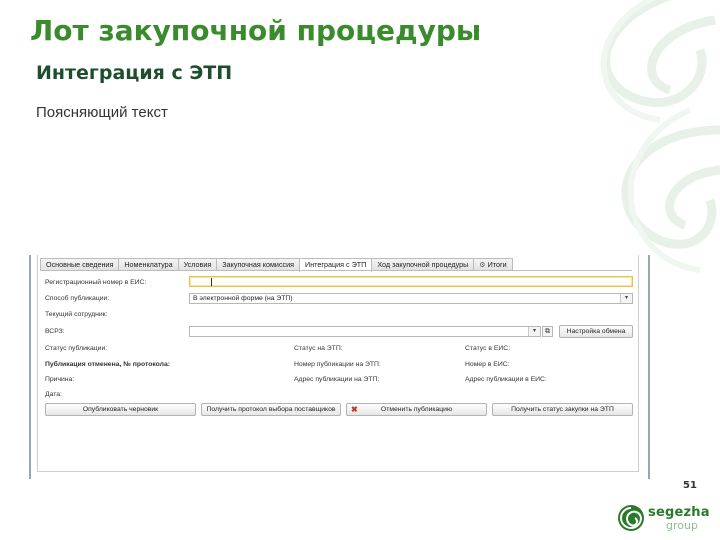 This screenshot has width=720, height=540. I want to click on tab-label: Ход закупочной процедуры, so click(423, 264).